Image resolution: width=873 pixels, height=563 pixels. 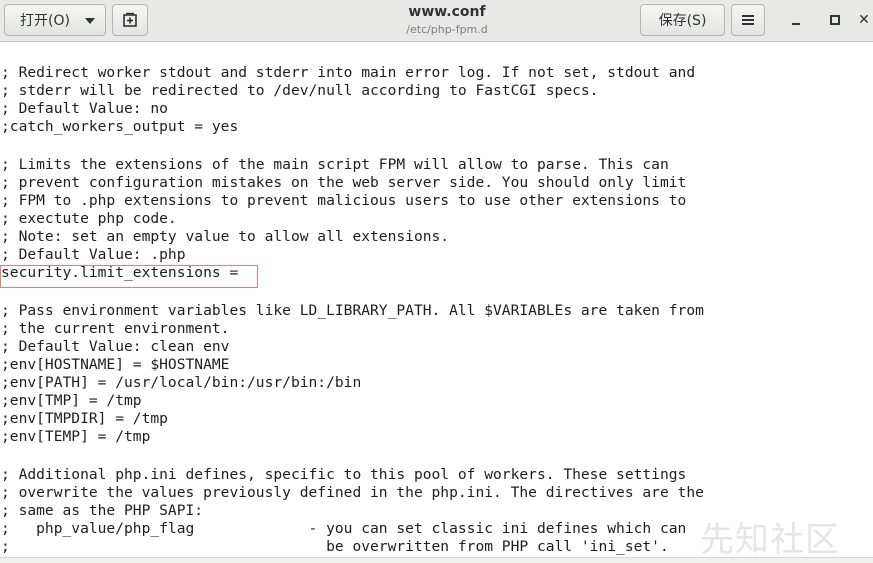 I want to click on horizontal-scrollbar, so click(x=436, y=560).